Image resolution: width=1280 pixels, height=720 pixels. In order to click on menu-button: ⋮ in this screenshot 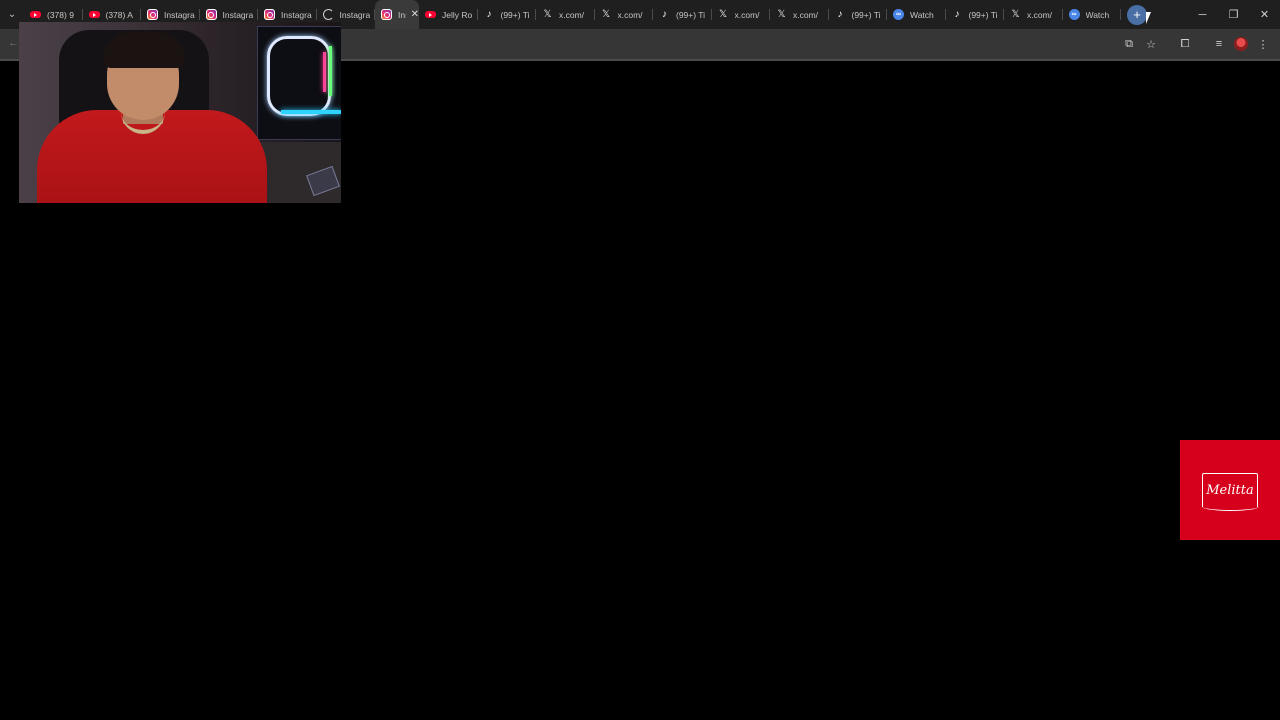, I will do `click(1263, 44)`.